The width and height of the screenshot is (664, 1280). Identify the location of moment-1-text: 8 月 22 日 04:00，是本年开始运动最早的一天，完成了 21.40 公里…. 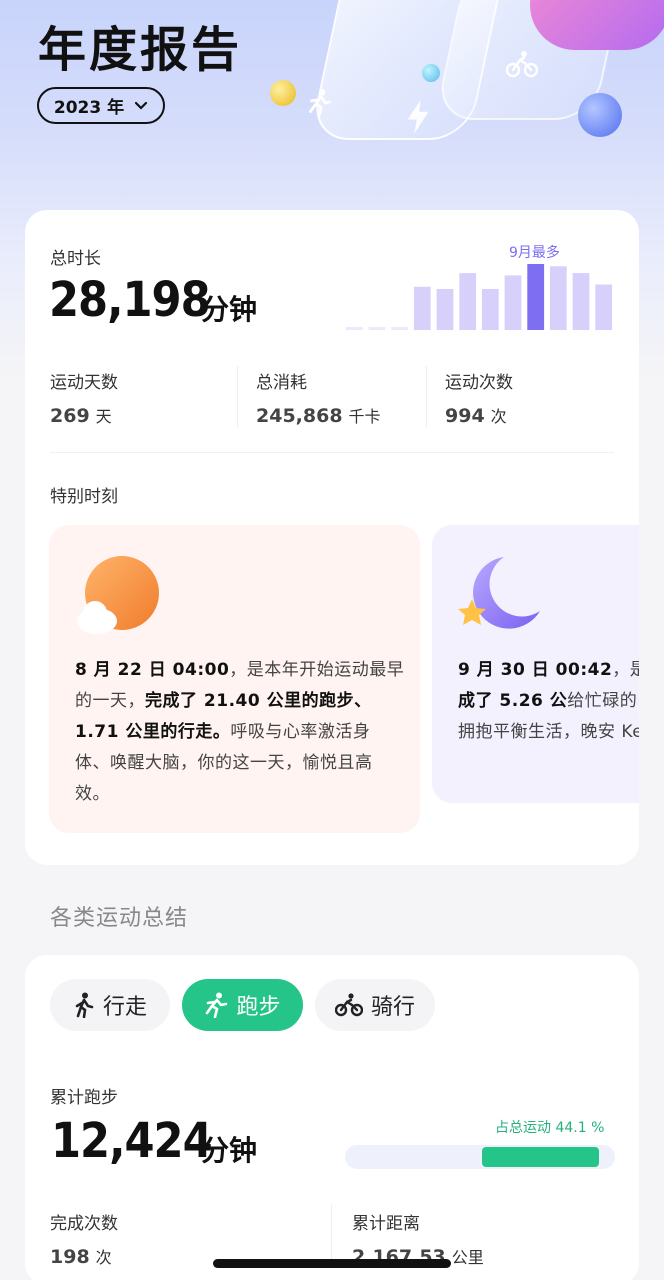
(240, 732).